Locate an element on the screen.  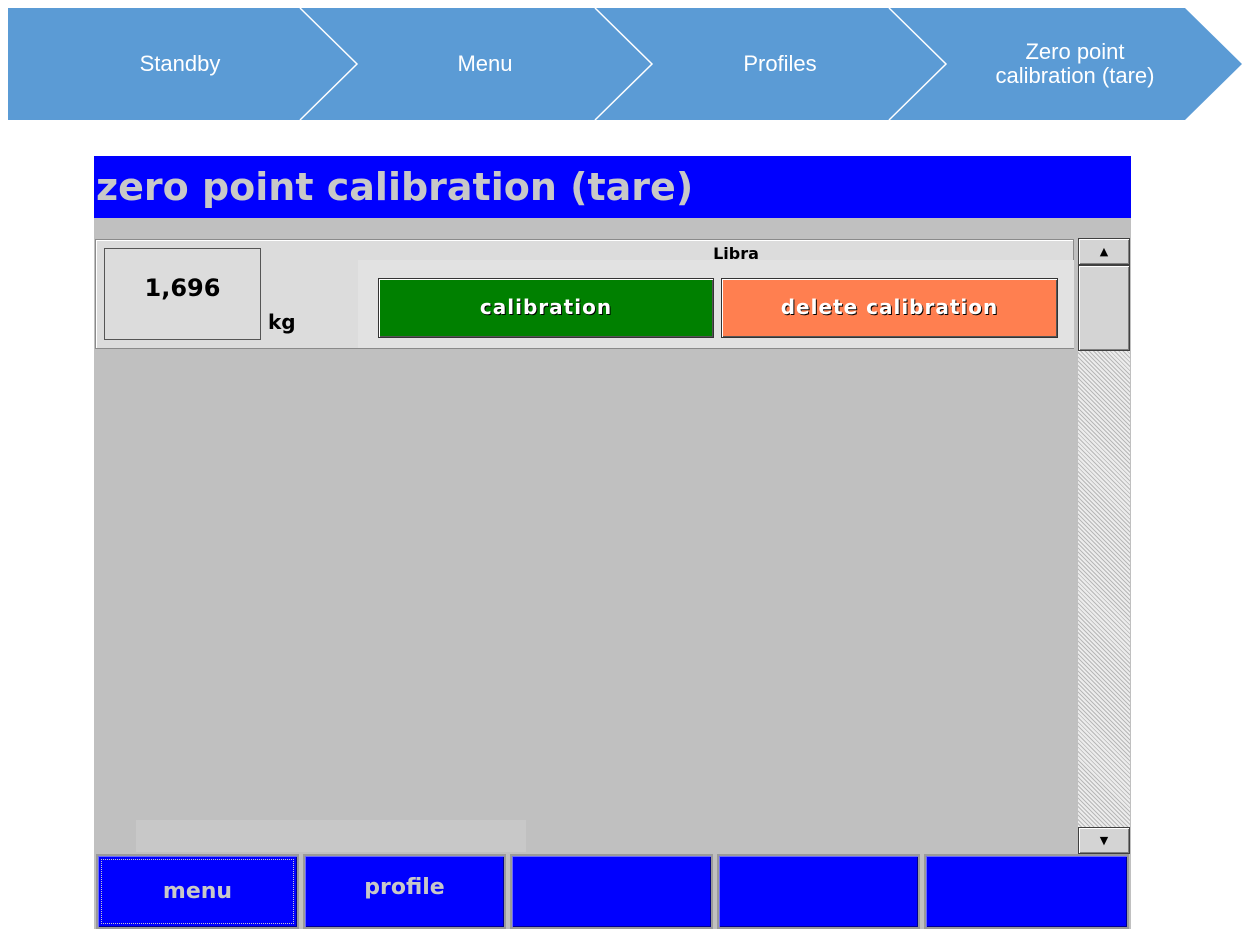
calibration-button: calibration is located at coordinates (546, 308).